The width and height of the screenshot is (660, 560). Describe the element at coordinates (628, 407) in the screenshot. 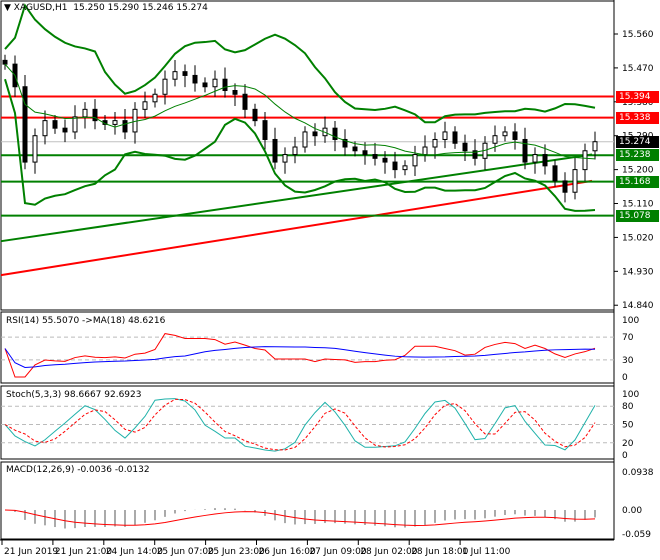

I see `stoch-axis-label: 80` at that location.